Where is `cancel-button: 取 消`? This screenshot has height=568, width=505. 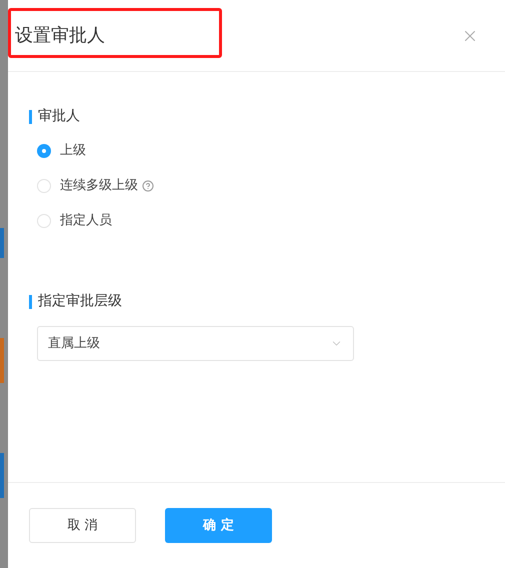 cancel-button: 取 消 is located at coordinates (82, 525).